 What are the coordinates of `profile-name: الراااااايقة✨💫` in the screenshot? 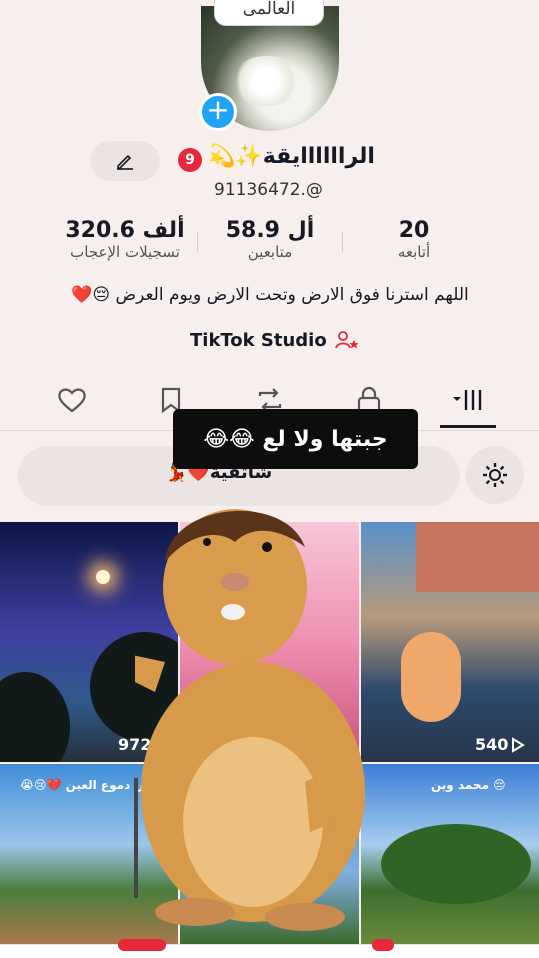 It's located at (291, 156).